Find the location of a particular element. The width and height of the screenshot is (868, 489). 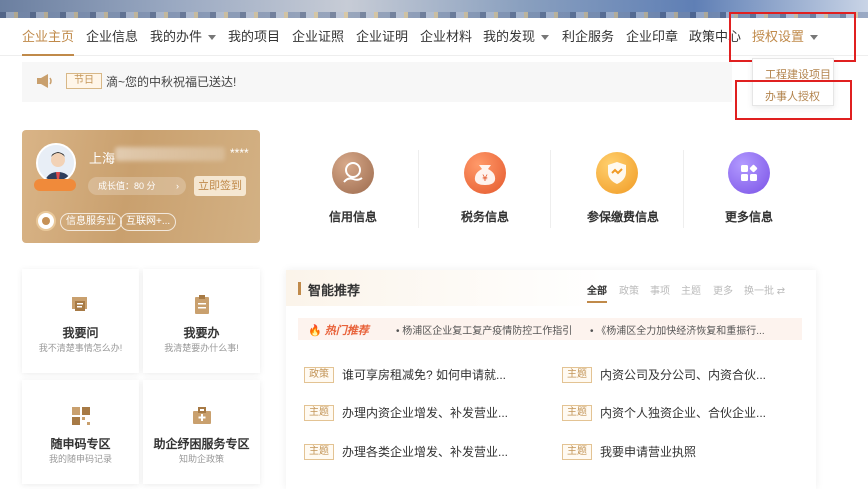

tab-matters: 事项 is located at coordinates (660, 289).